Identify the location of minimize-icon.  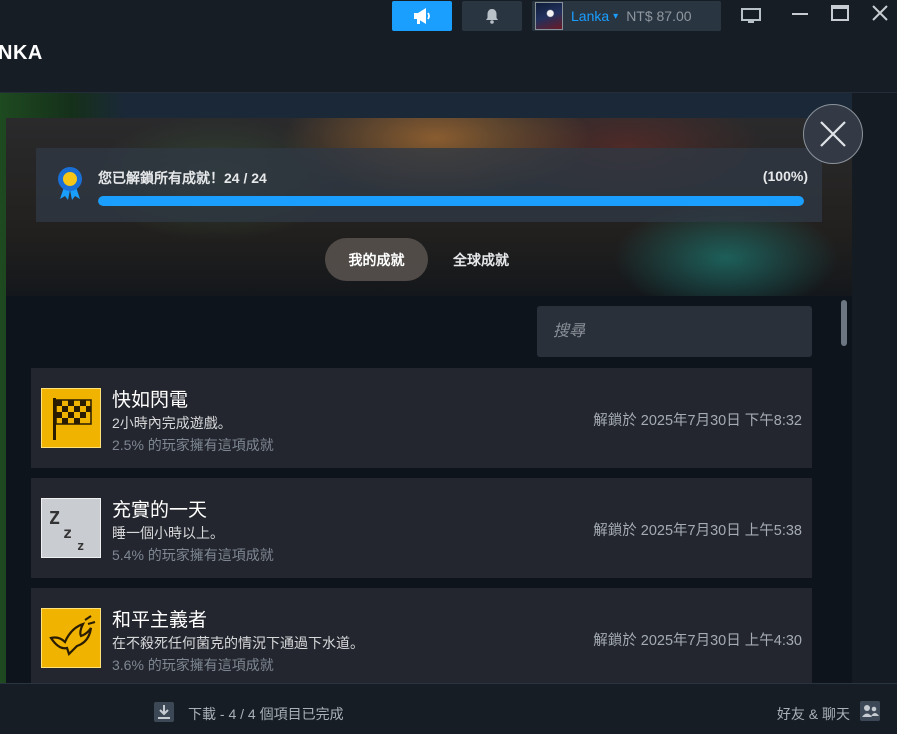
(800, 14).